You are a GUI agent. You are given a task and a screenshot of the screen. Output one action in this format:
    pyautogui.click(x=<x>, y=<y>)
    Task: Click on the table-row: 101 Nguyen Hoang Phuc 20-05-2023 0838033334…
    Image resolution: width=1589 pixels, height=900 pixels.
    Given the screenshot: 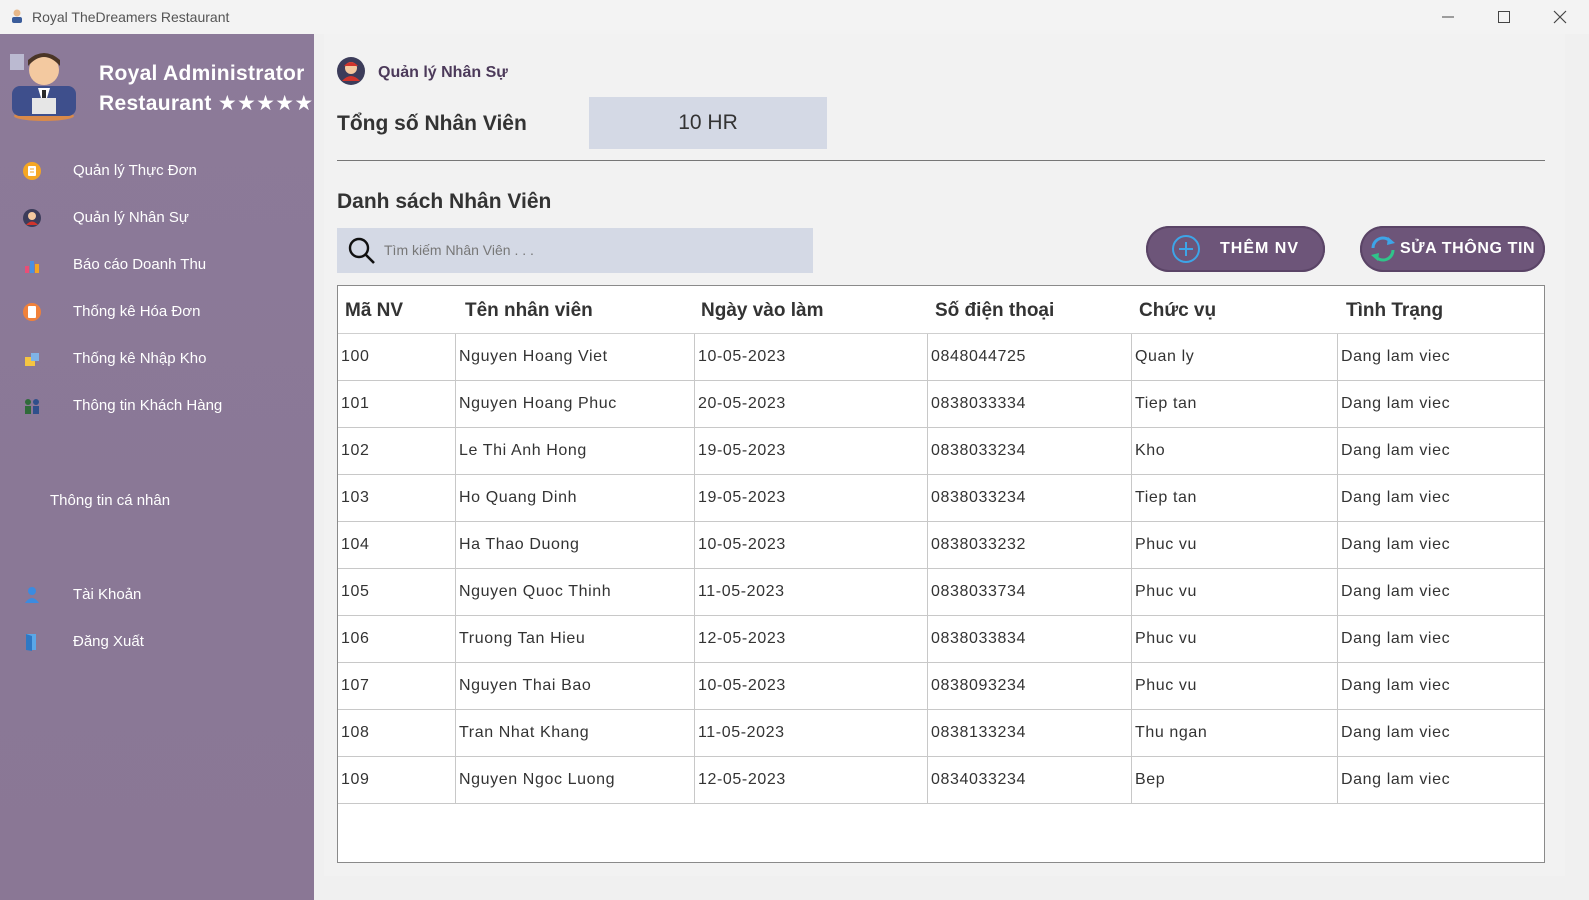 What is the action you would take?
    pyautogui.click(x=941, y=404)
    